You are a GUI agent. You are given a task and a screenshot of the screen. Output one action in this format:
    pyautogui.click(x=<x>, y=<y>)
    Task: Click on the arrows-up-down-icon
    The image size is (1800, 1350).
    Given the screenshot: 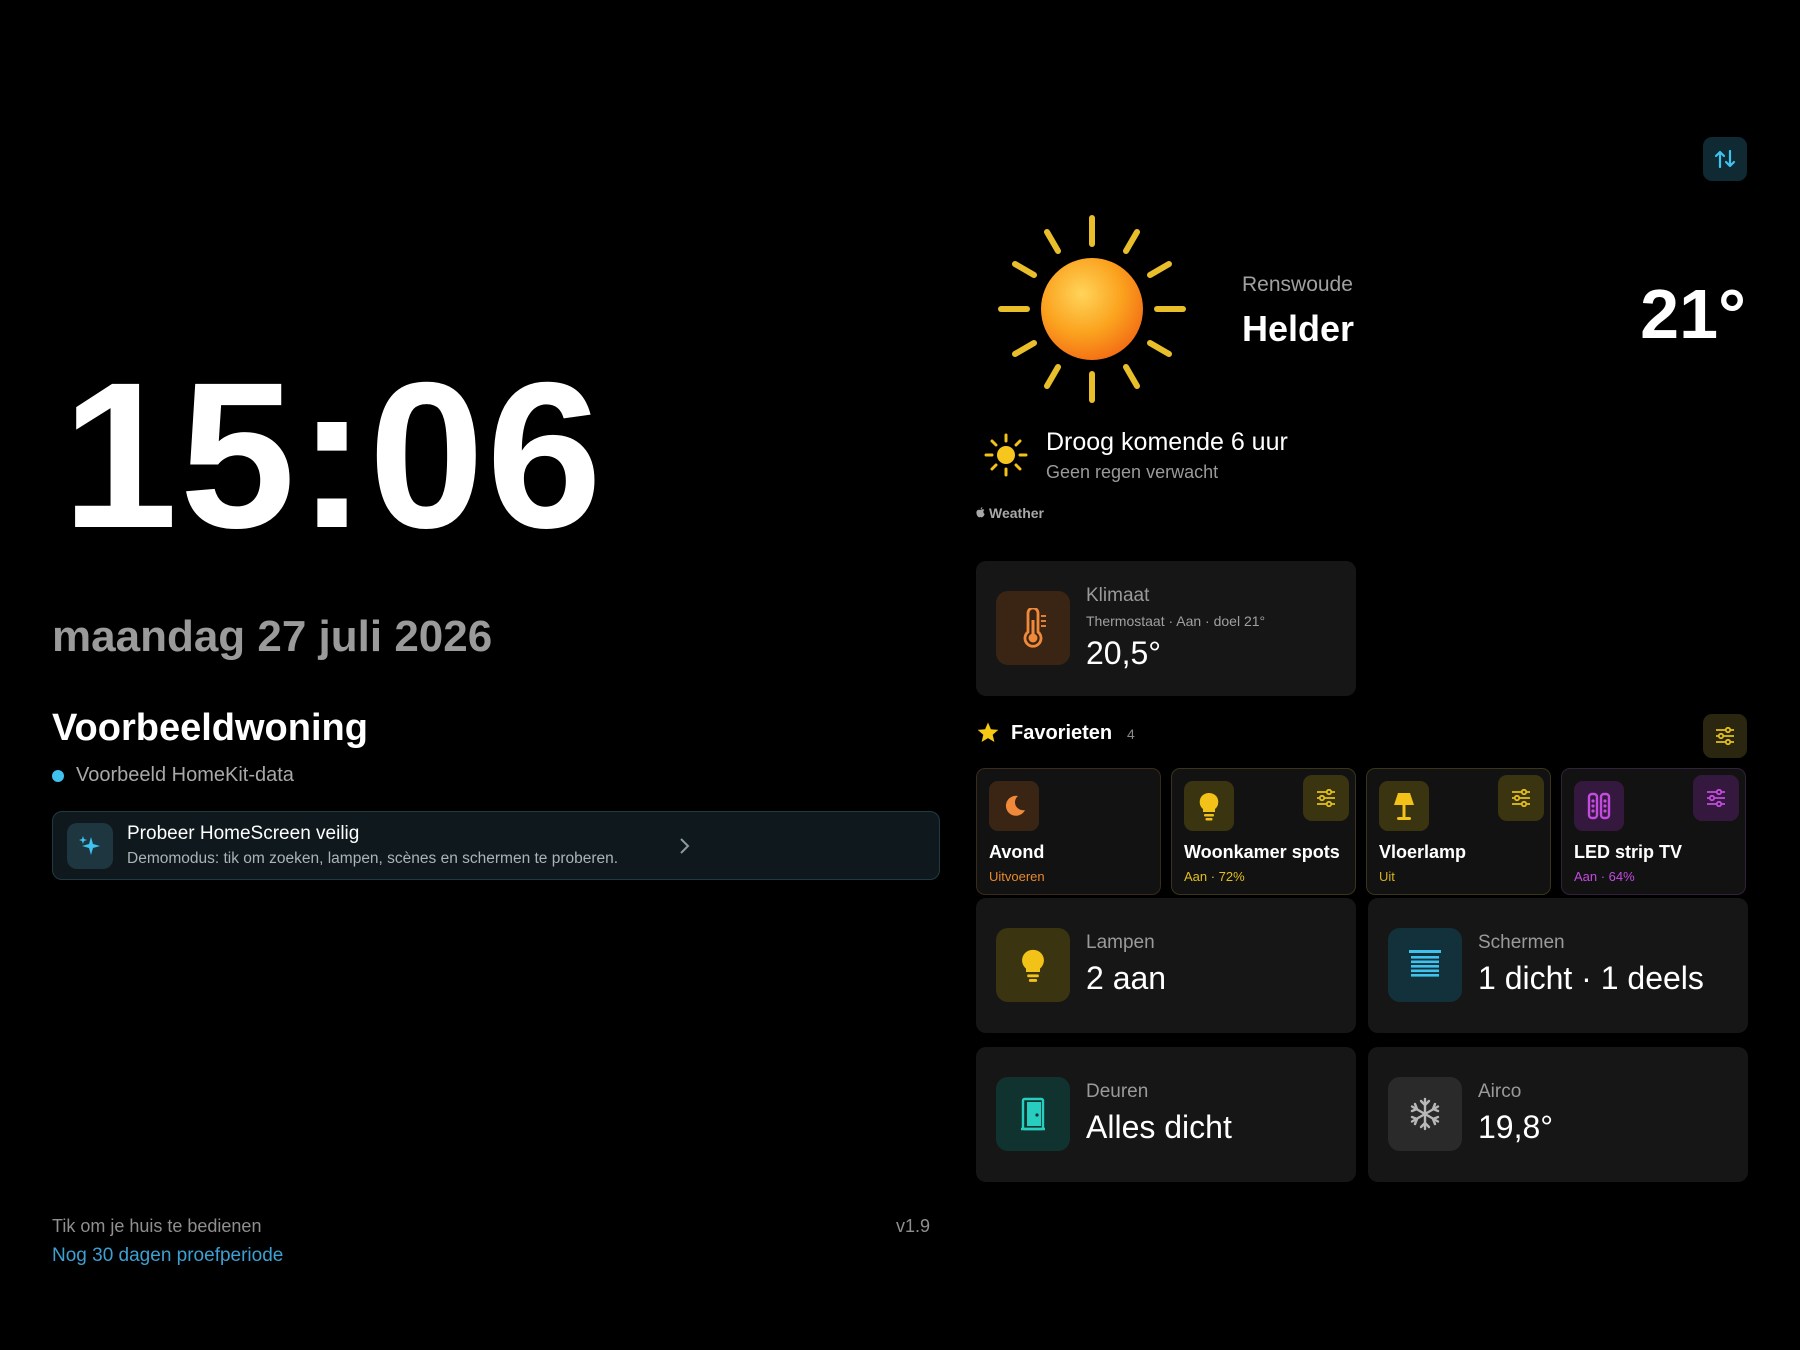 What is the action you would take?
    pyautogui.click(x=1725, y=159)
    